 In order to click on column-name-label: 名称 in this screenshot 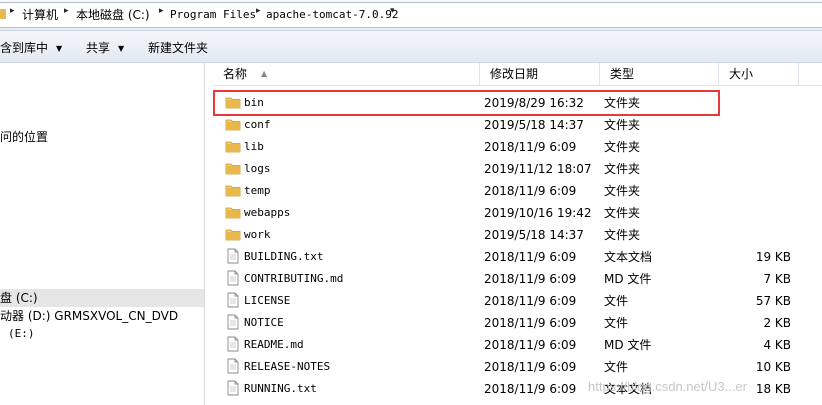, I will do `click(235, 74)`.